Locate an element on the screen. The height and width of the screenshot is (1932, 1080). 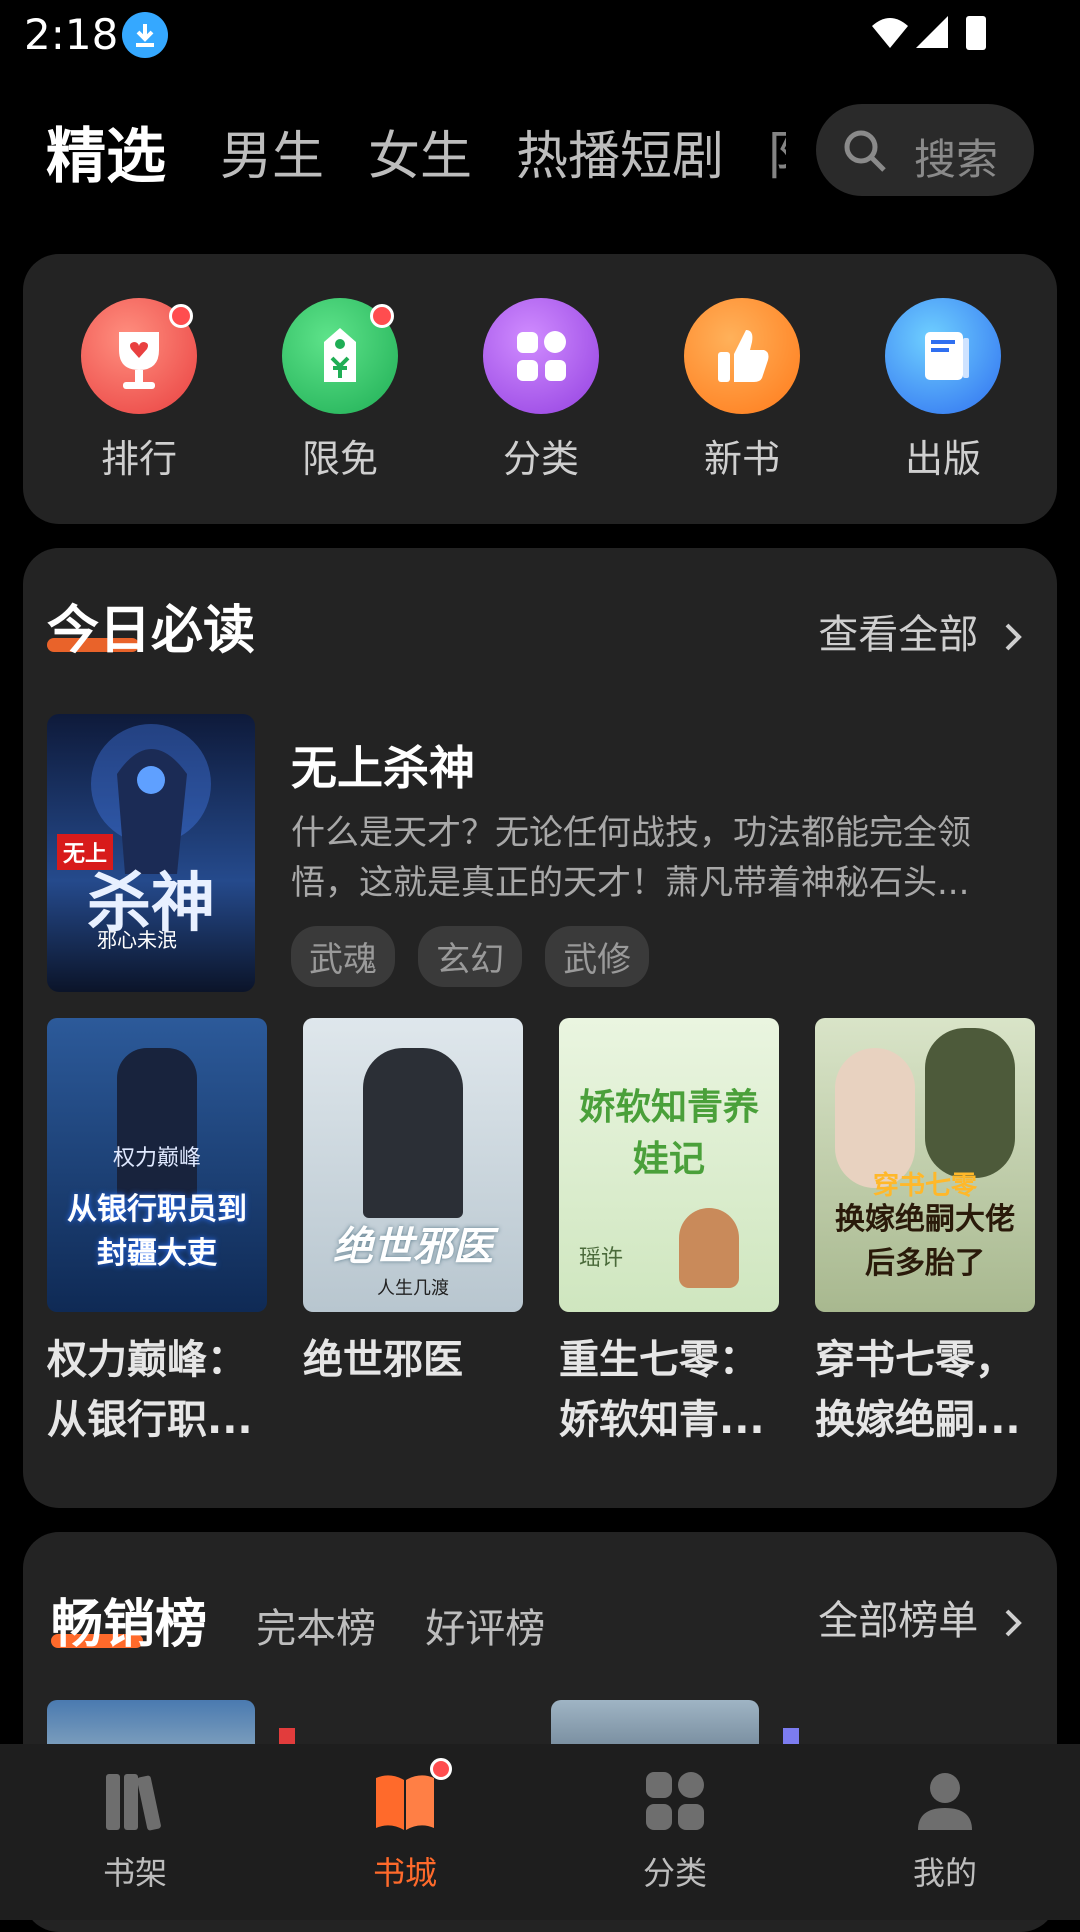
quick-action-label: 出版 is located at coordinates (942, 459).